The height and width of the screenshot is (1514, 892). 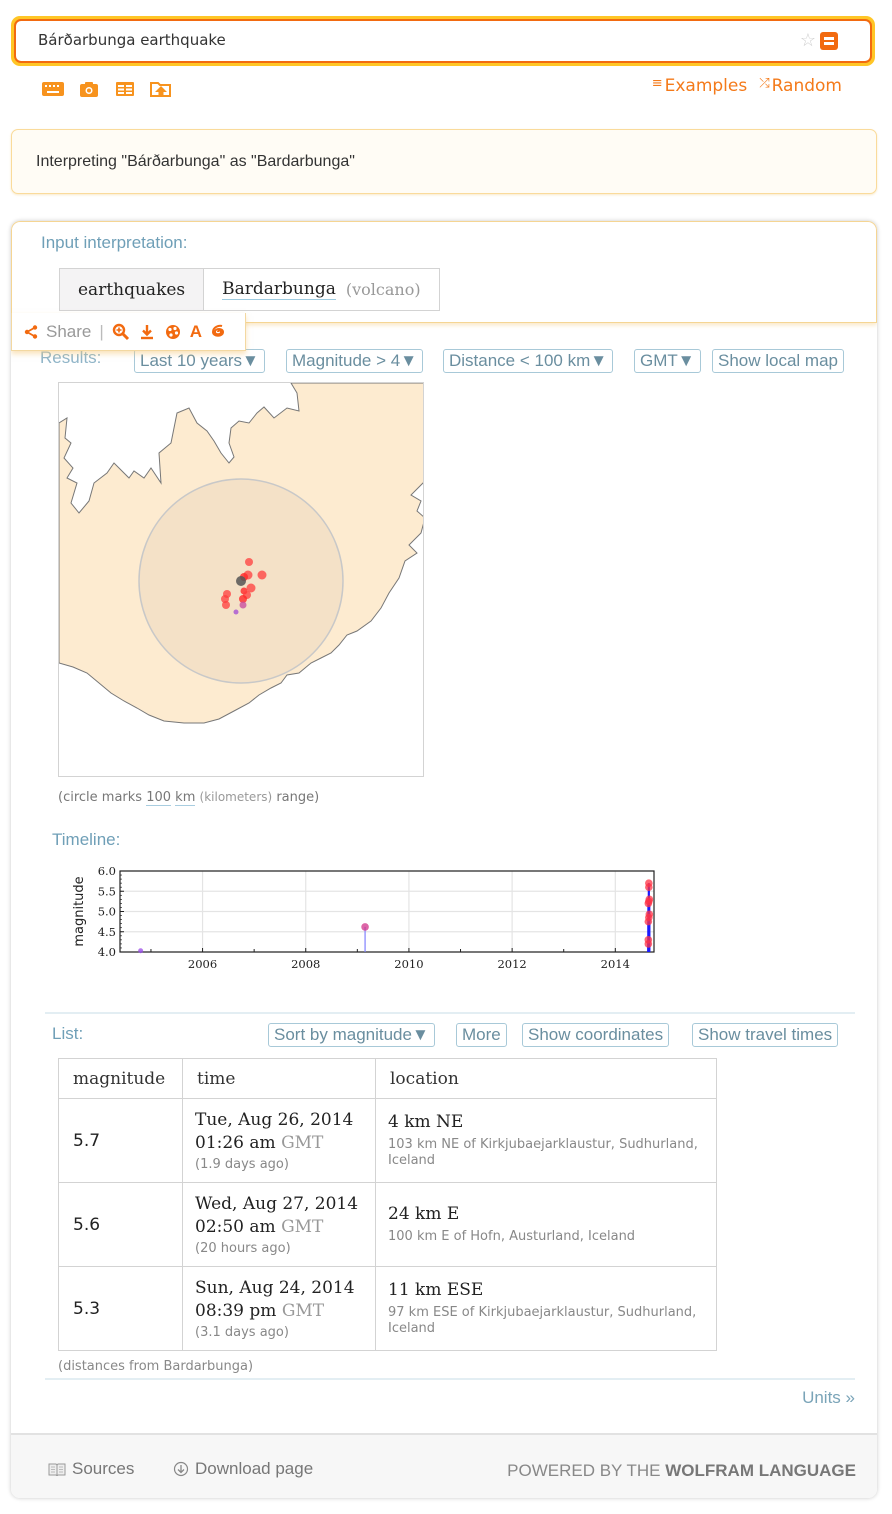 What do you see at coordinates (279, 1143) in the screenshot?
I see `event-clock: 01:26 am GMT` at bounding box center [279, 1143].